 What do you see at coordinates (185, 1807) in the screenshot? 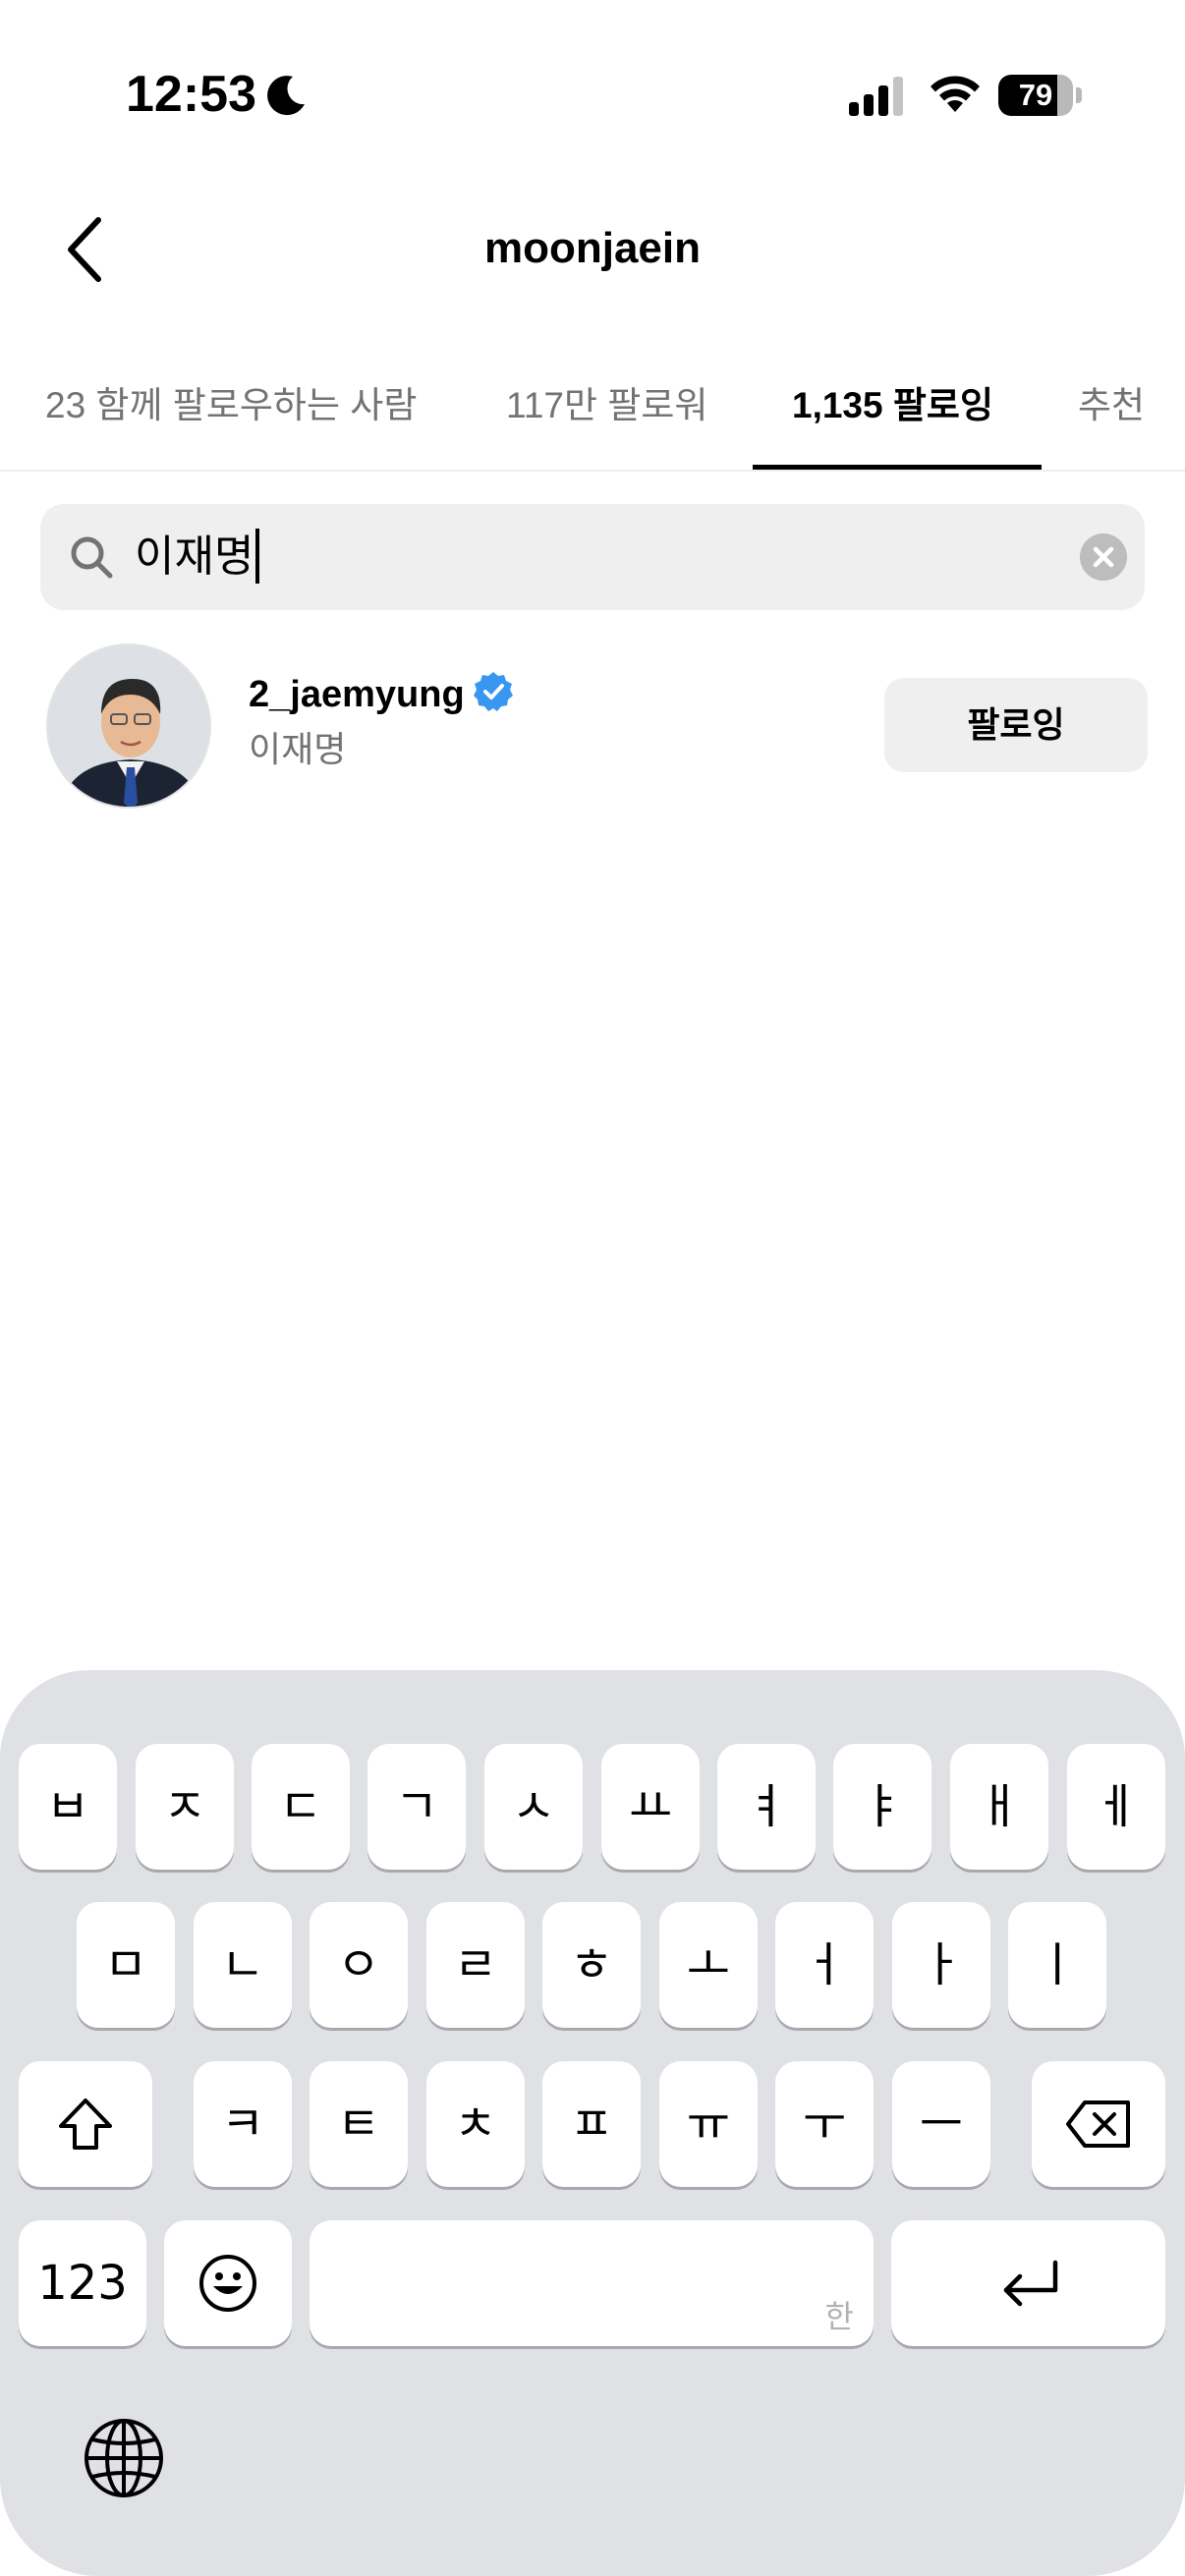
I see `key-jieut: ㅈ` at bounding box center [185, 1807].